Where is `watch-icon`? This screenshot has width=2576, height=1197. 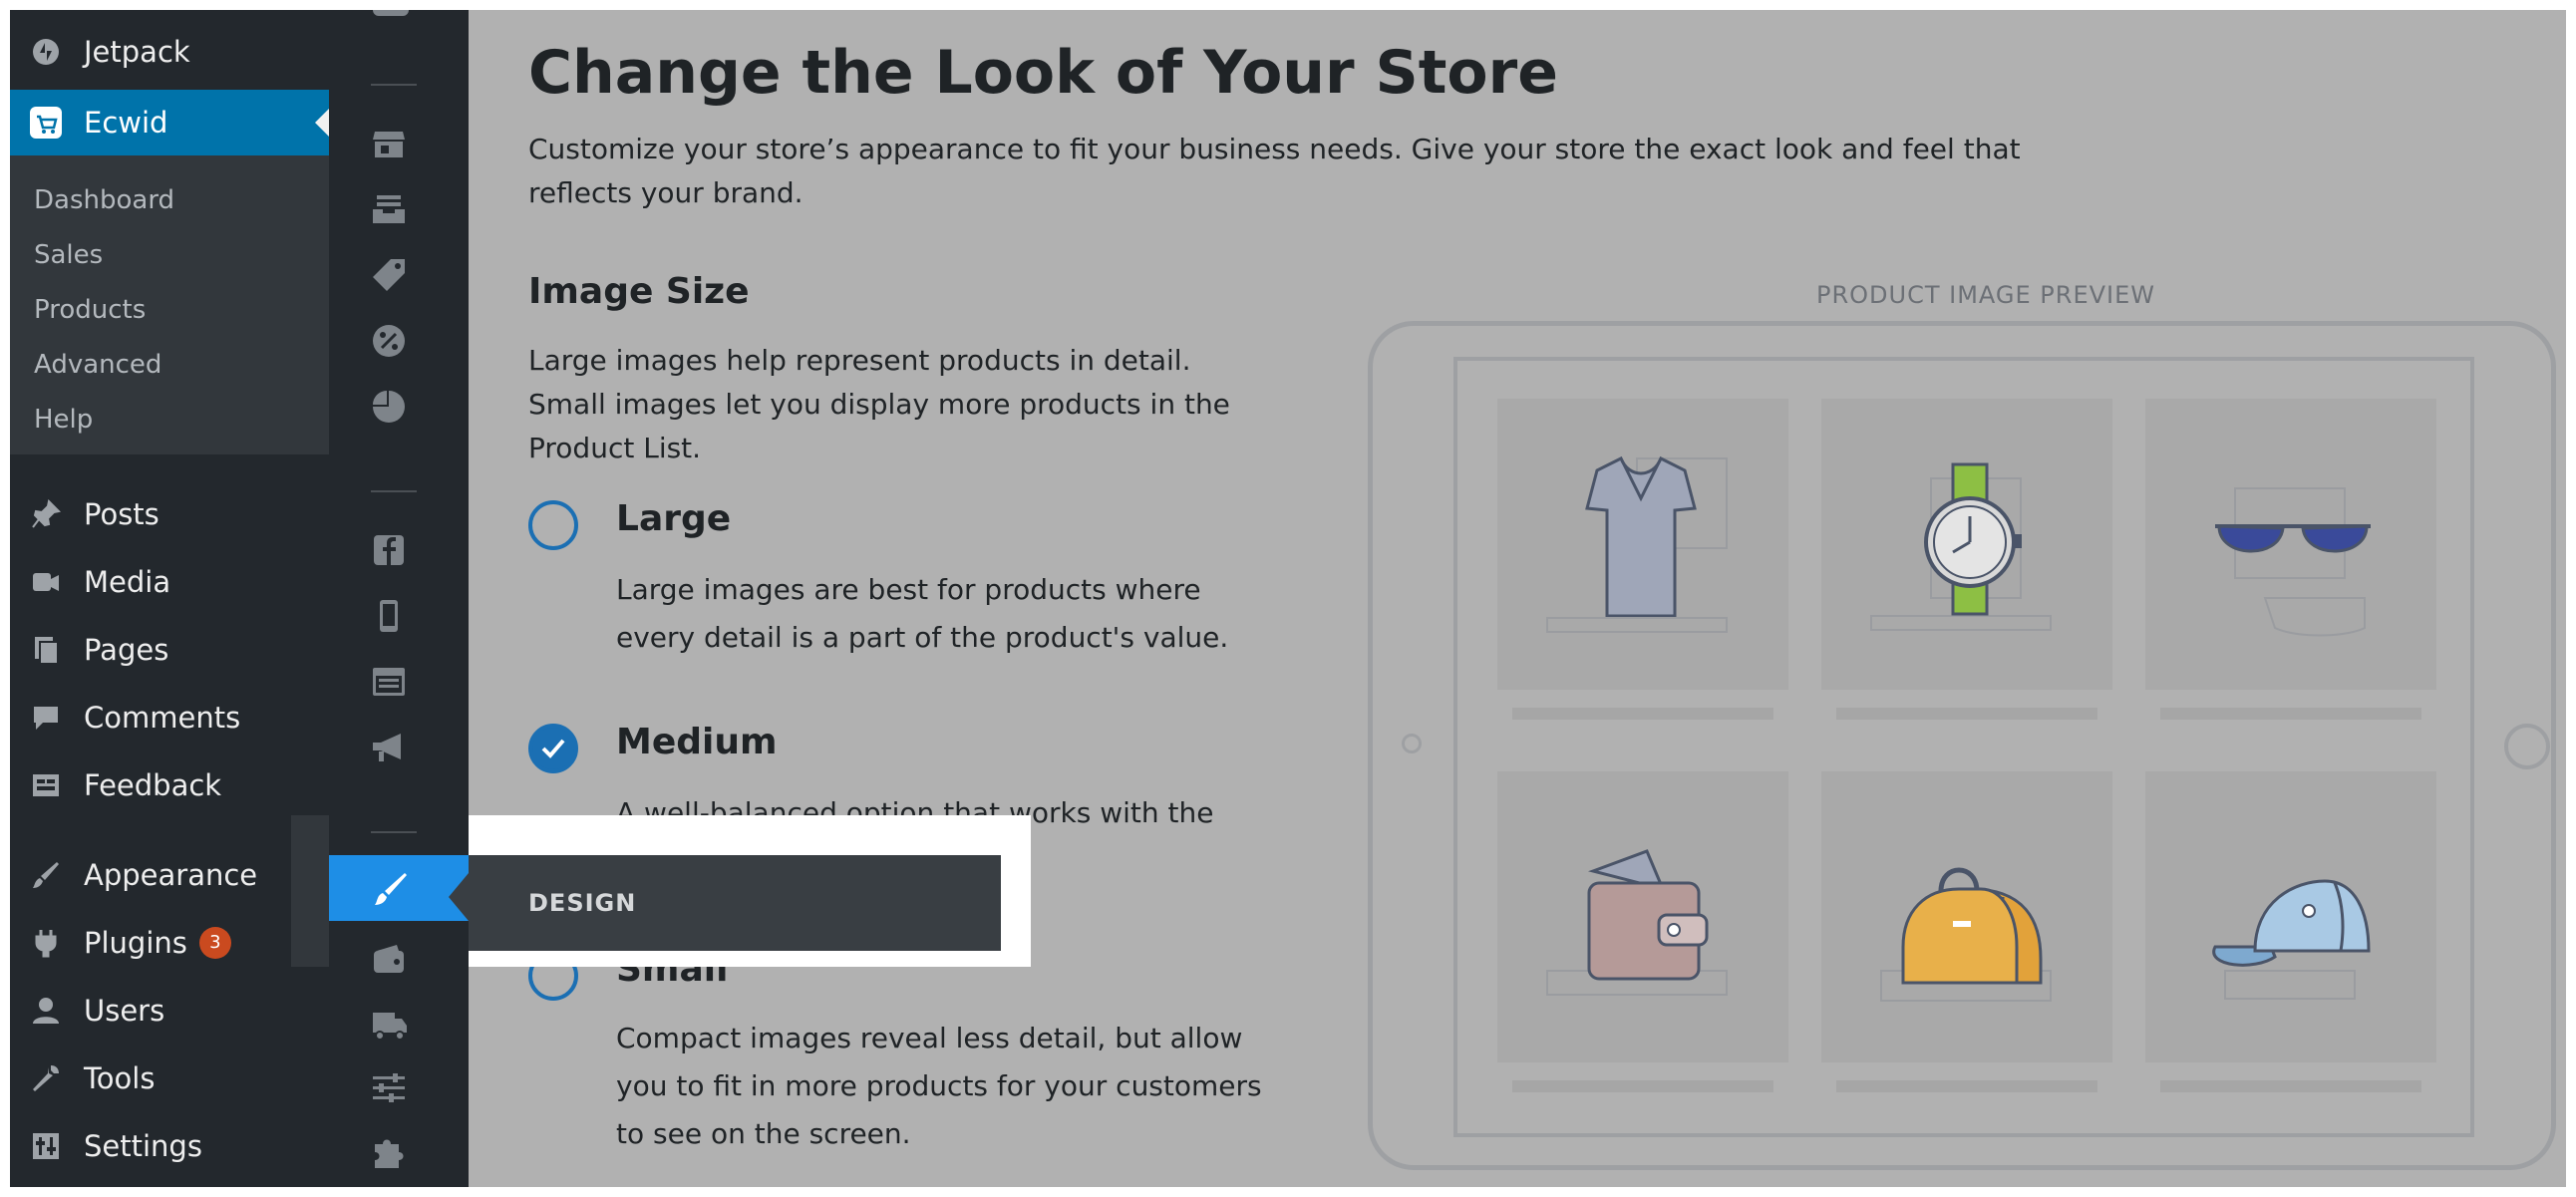
watch-icon is located at coordinates (1961, 546).